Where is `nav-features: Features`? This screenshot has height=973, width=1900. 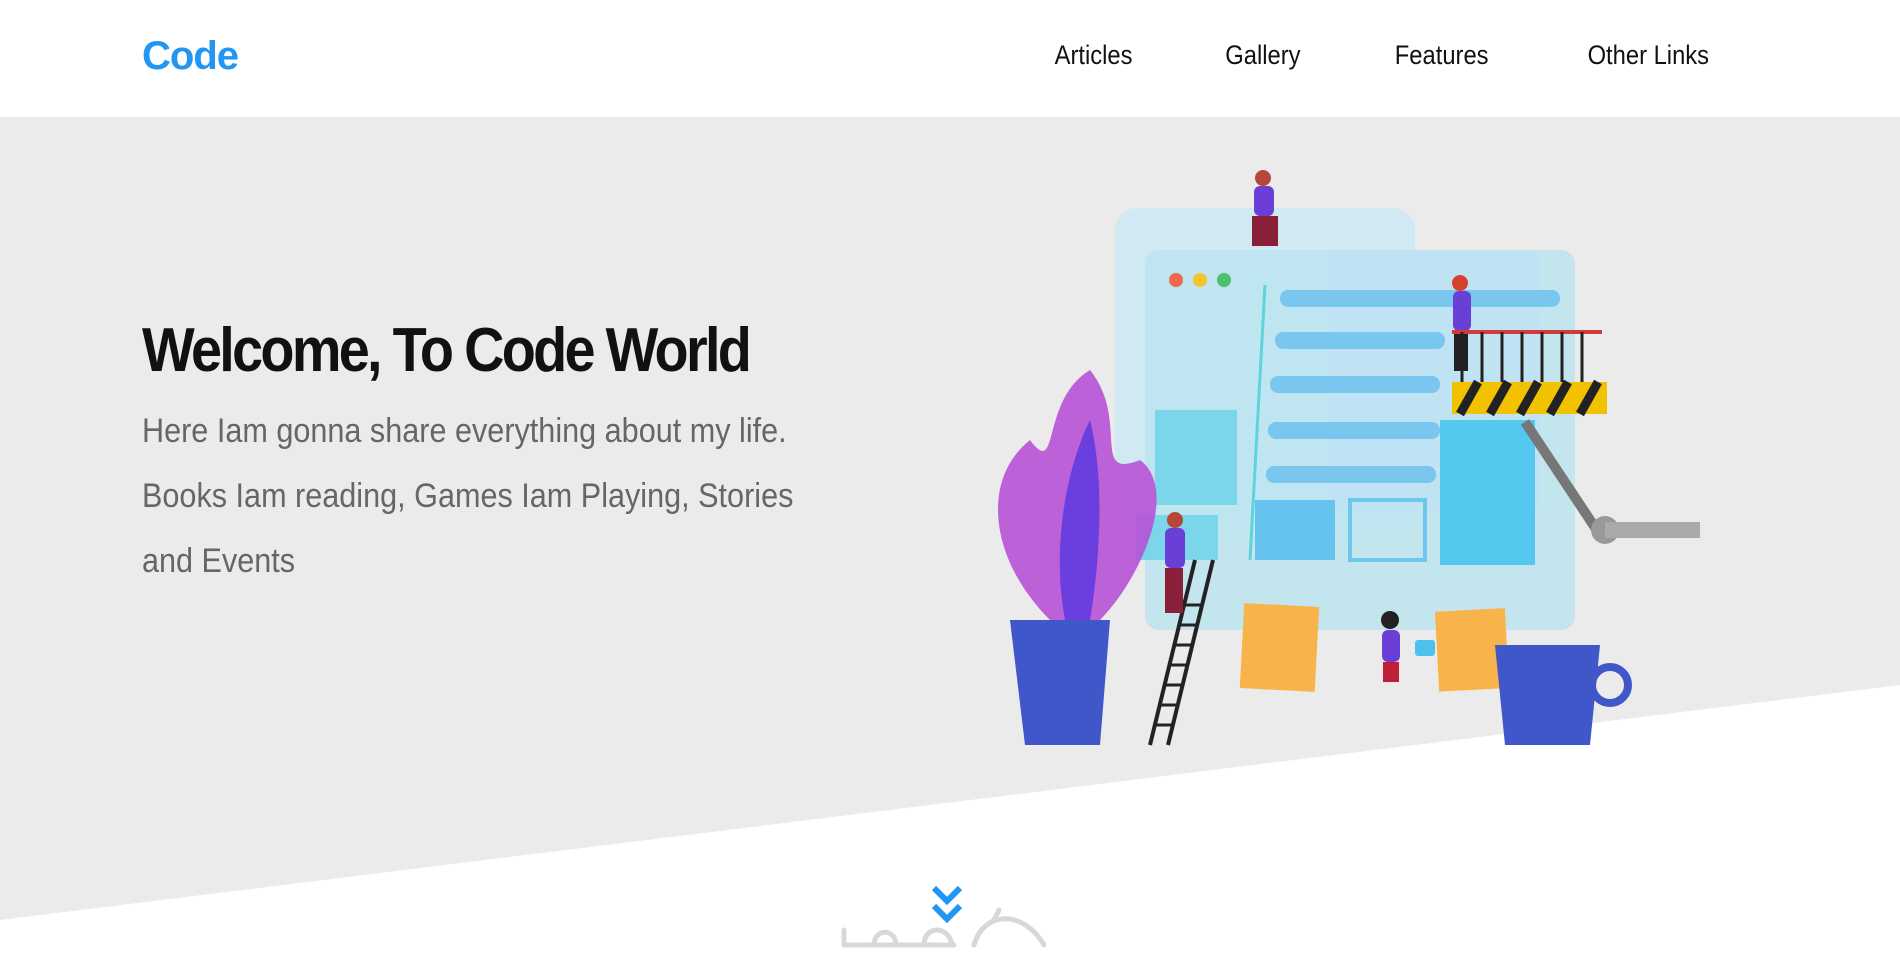 nav-features: Features is located at coordinates (1442, 55).